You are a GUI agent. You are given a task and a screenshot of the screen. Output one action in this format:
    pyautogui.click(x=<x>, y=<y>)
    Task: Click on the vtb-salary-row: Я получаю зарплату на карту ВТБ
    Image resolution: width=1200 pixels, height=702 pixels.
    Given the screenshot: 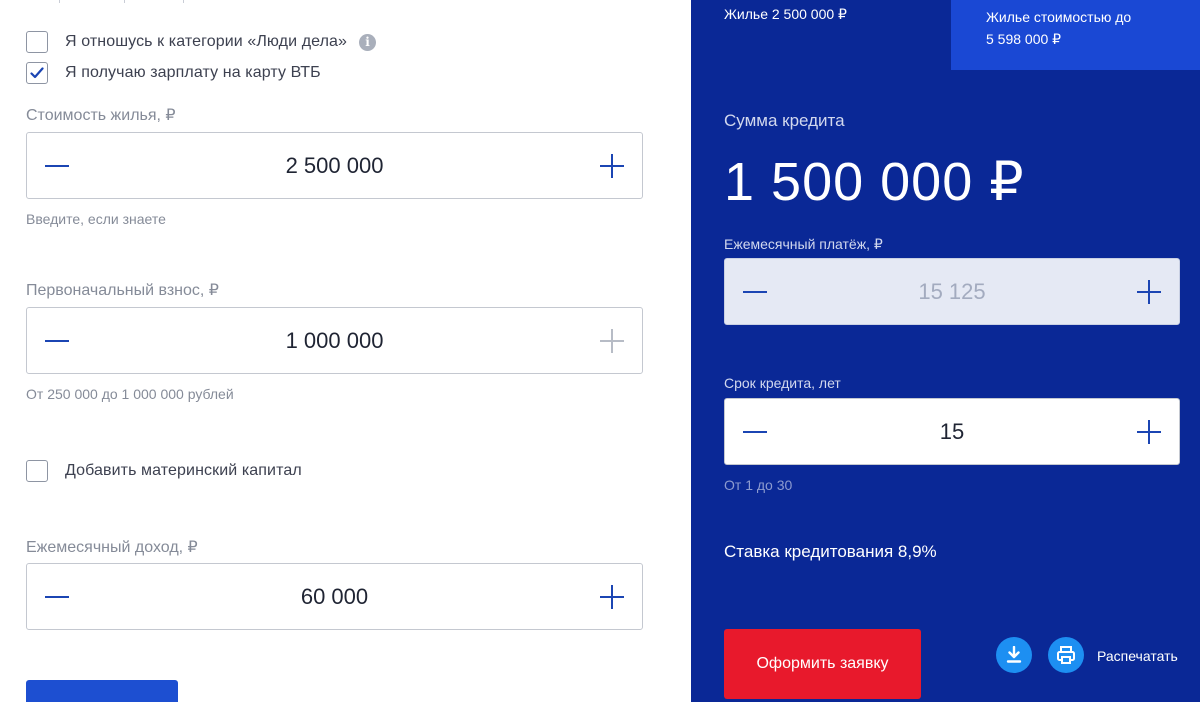 What is the action you would take?
    pyautogui.click(x=173, y=73)
    